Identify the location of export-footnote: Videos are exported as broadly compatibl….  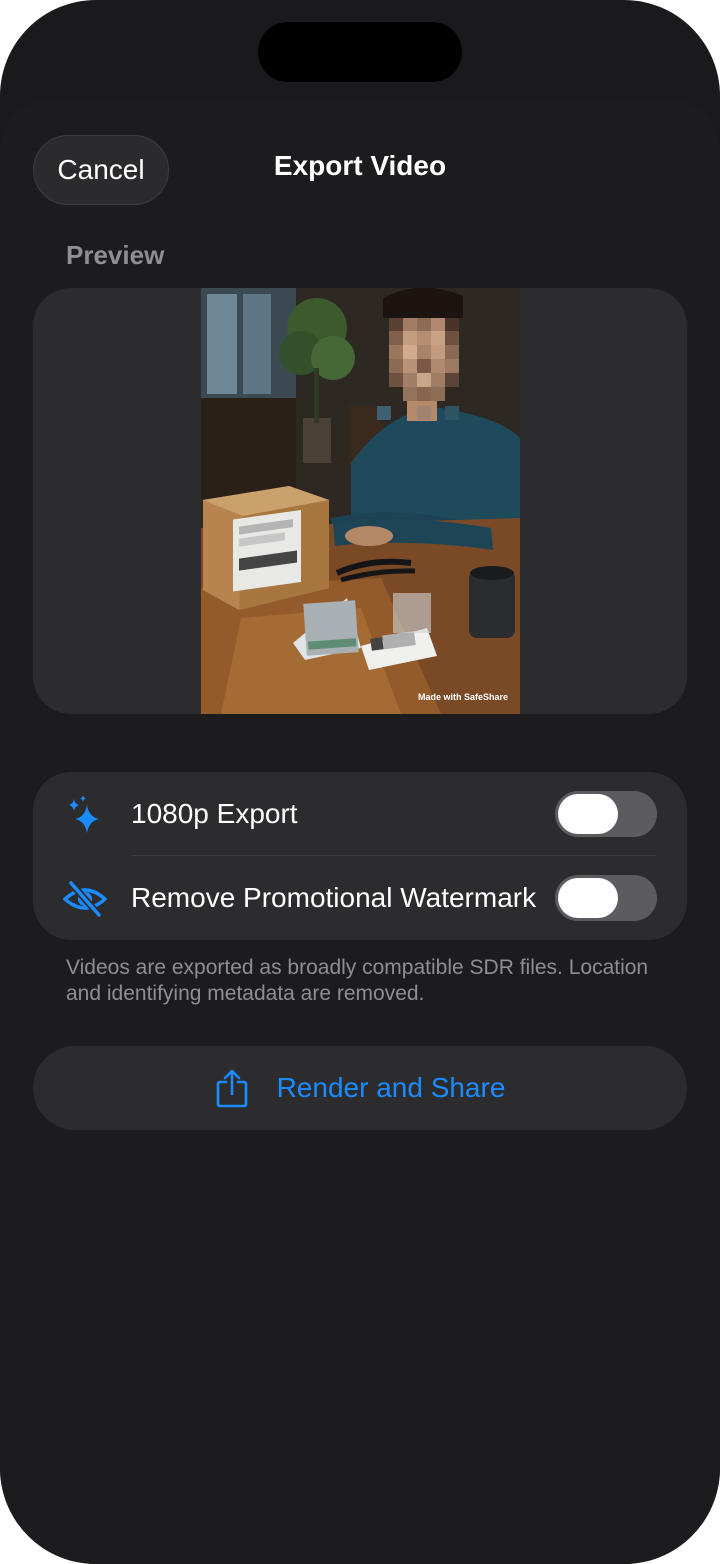
(357, 980).